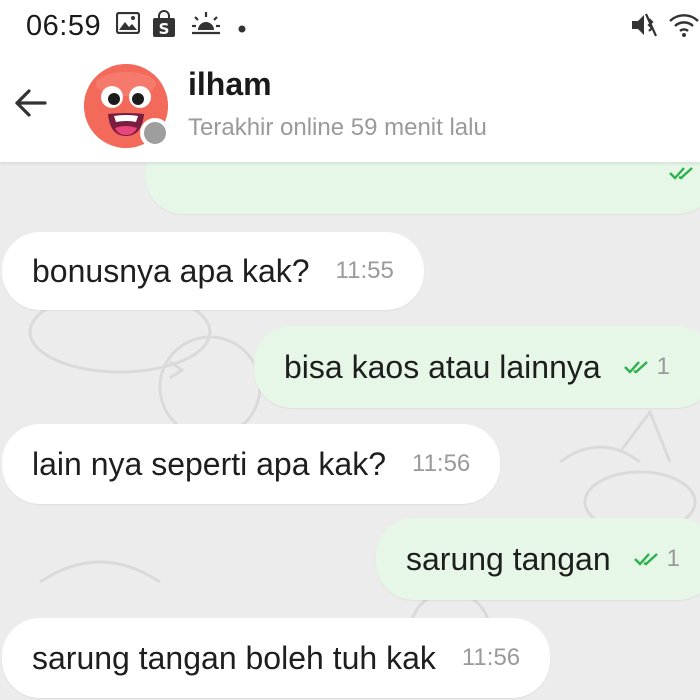  What do you see at coordinates (350, 26) in the screenshot?
I see `status-bar: 06:59 S` at bounding box center [350, 26].